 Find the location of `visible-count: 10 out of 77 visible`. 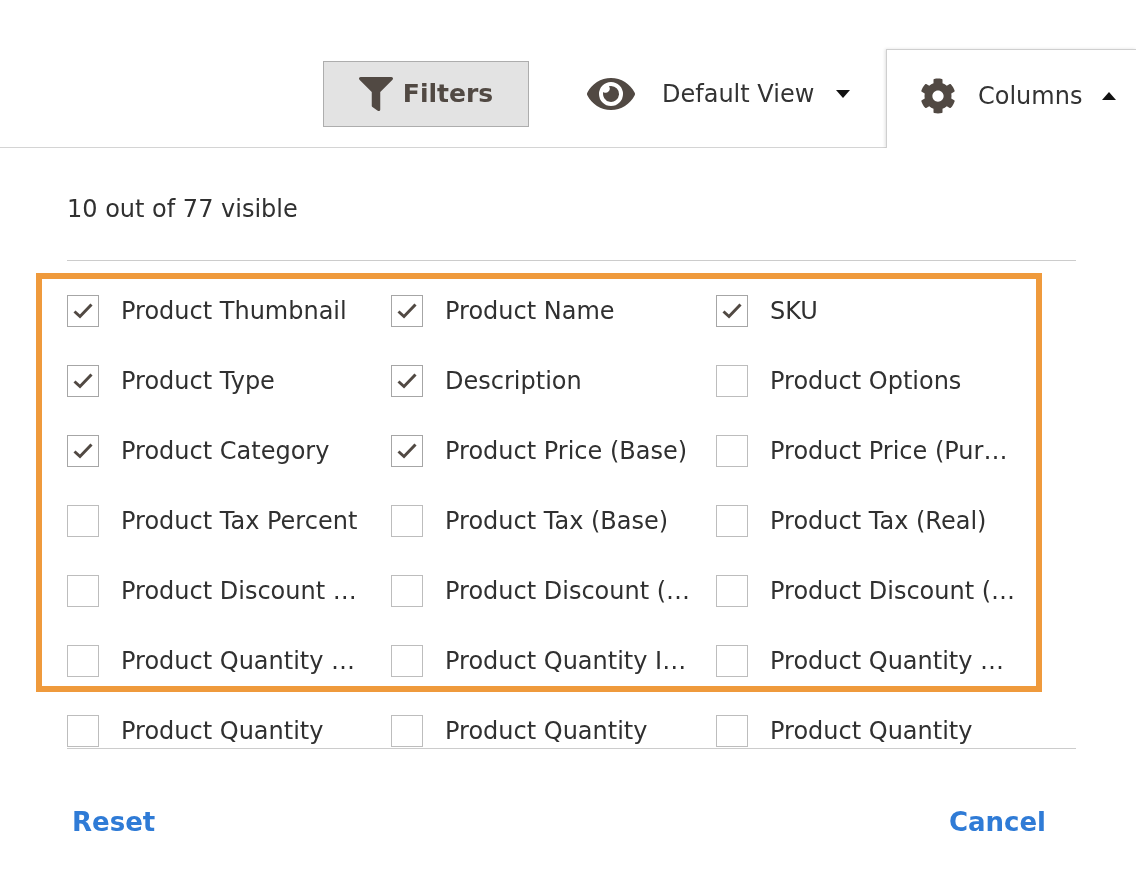

visible-count: 10 out of 77 visible is located at coordinates (182, 209).